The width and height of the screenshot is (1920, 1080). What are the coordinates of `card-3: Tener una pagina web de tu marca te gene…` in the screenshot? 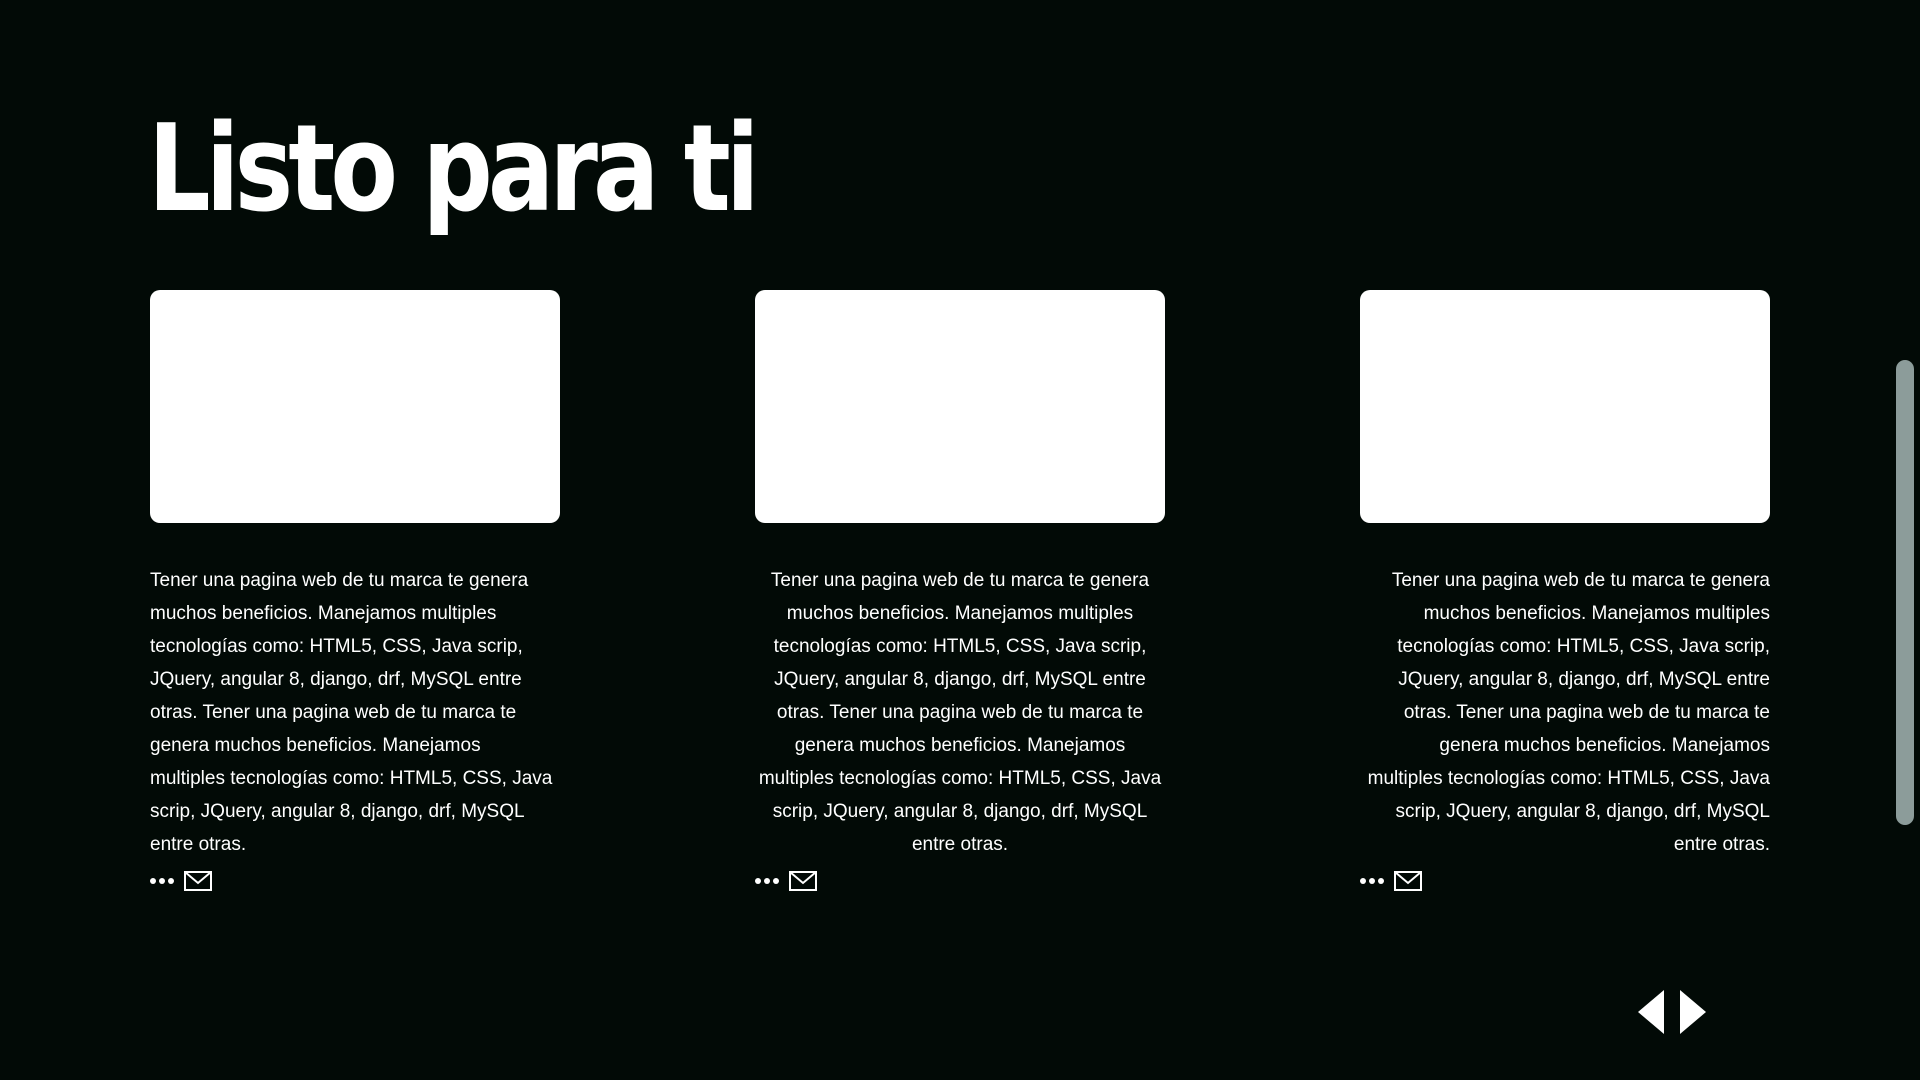 It's located at (1565, 591).